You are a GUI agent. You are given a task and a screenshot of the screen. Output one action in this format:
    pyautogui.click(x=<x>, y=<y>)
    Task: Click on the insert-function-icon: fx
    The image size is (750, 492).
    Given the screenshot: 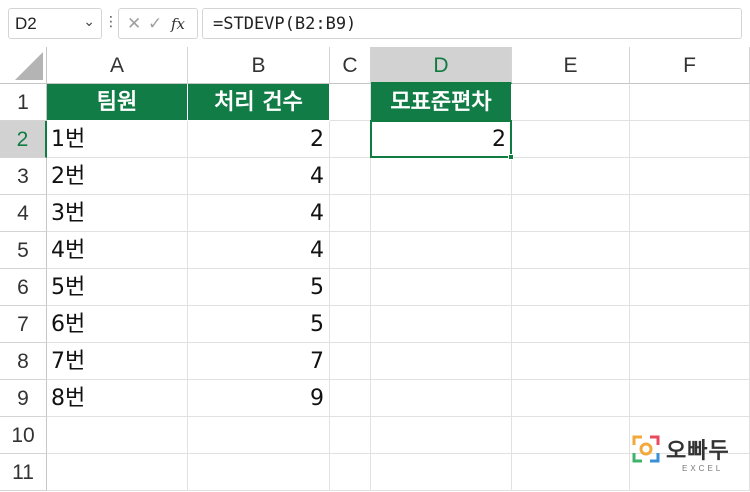 What is the action you would take?
    pyautogui.click(x=178, y=24)
    